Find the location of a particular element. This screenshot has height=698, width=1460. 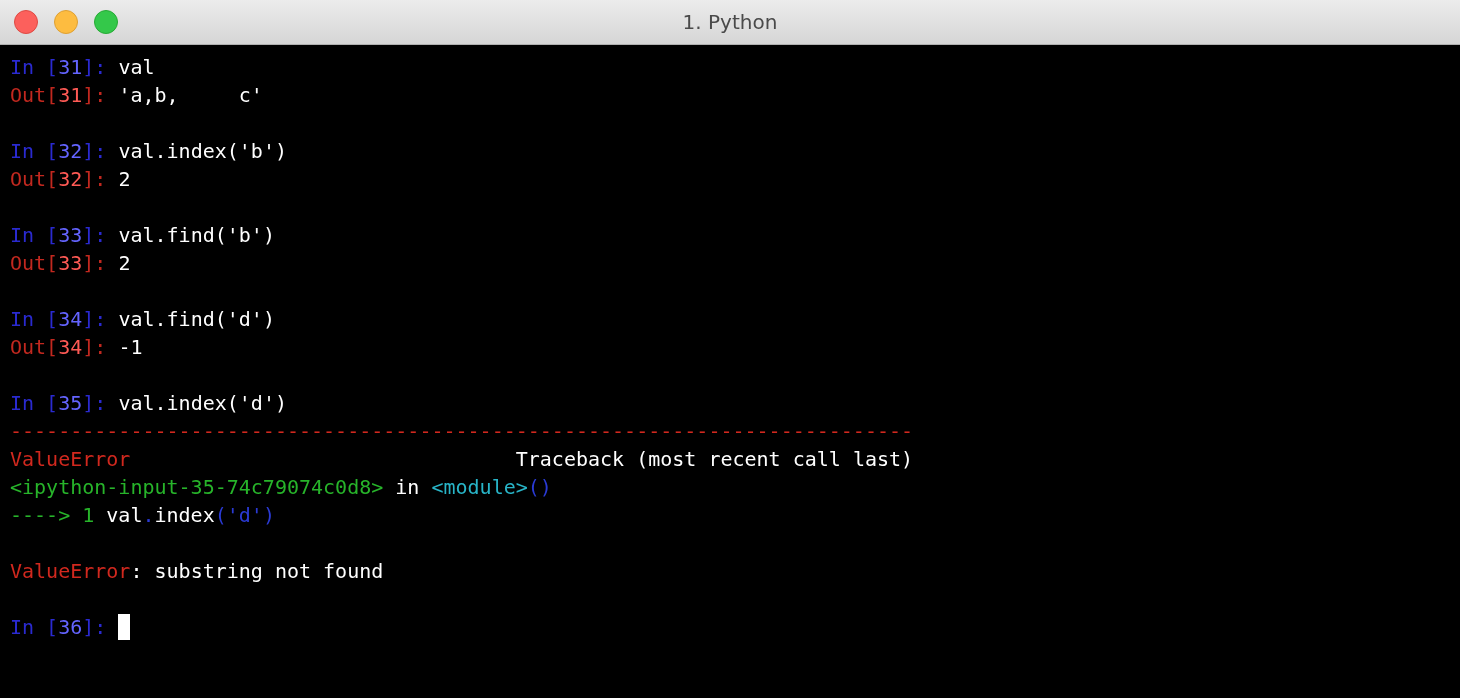

minimize-button is located at coordinates (66, 22).